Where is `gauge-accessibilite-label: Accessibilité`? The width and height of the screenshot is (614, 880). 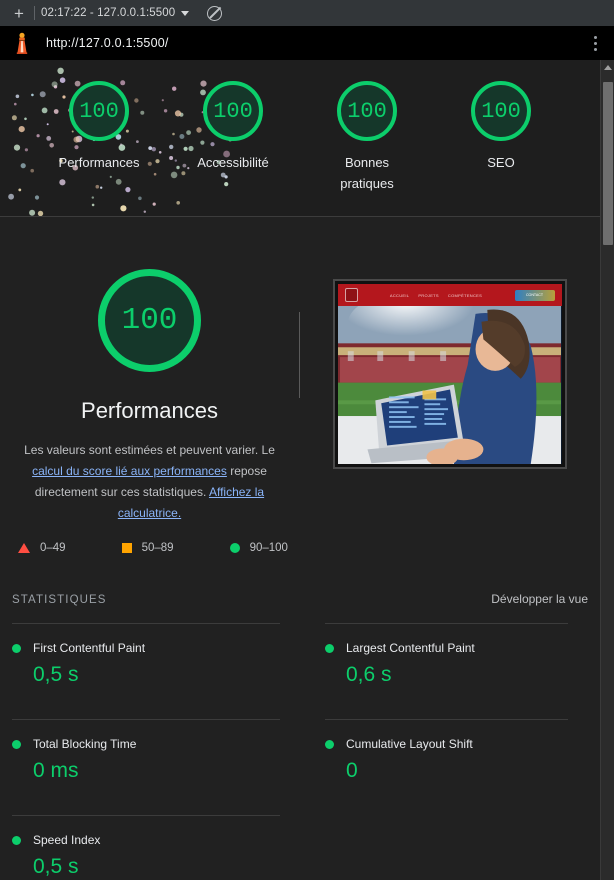 gauge-accessibilite-label: Accessibilité is located at coordinates (233, 162).